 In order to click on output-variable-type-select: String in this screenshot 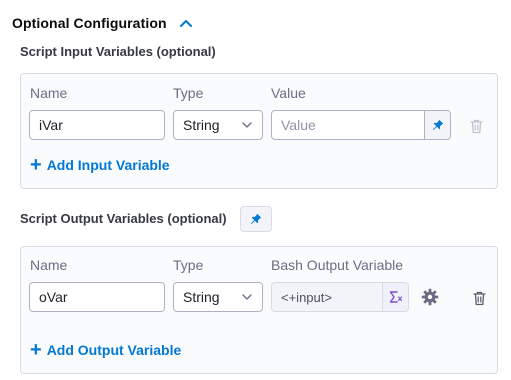, I will do `click(218, 297)`.